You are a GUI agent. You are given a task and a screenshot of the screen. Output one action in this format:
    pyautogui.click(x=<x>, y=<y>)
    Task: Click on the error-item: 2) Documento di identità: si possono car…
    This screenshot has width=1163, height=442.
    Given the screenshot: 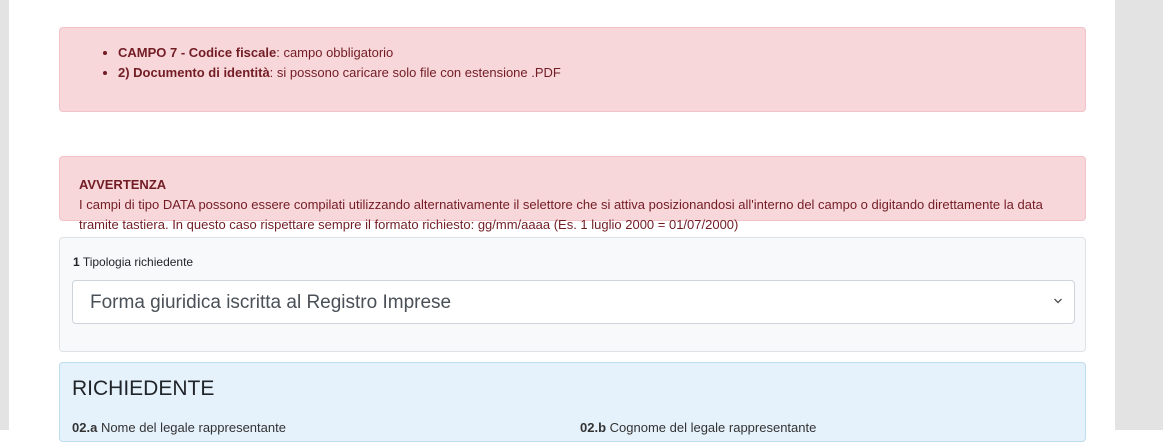 What is the action you would take?
    pyautogui.click(x=601, y=73)
    